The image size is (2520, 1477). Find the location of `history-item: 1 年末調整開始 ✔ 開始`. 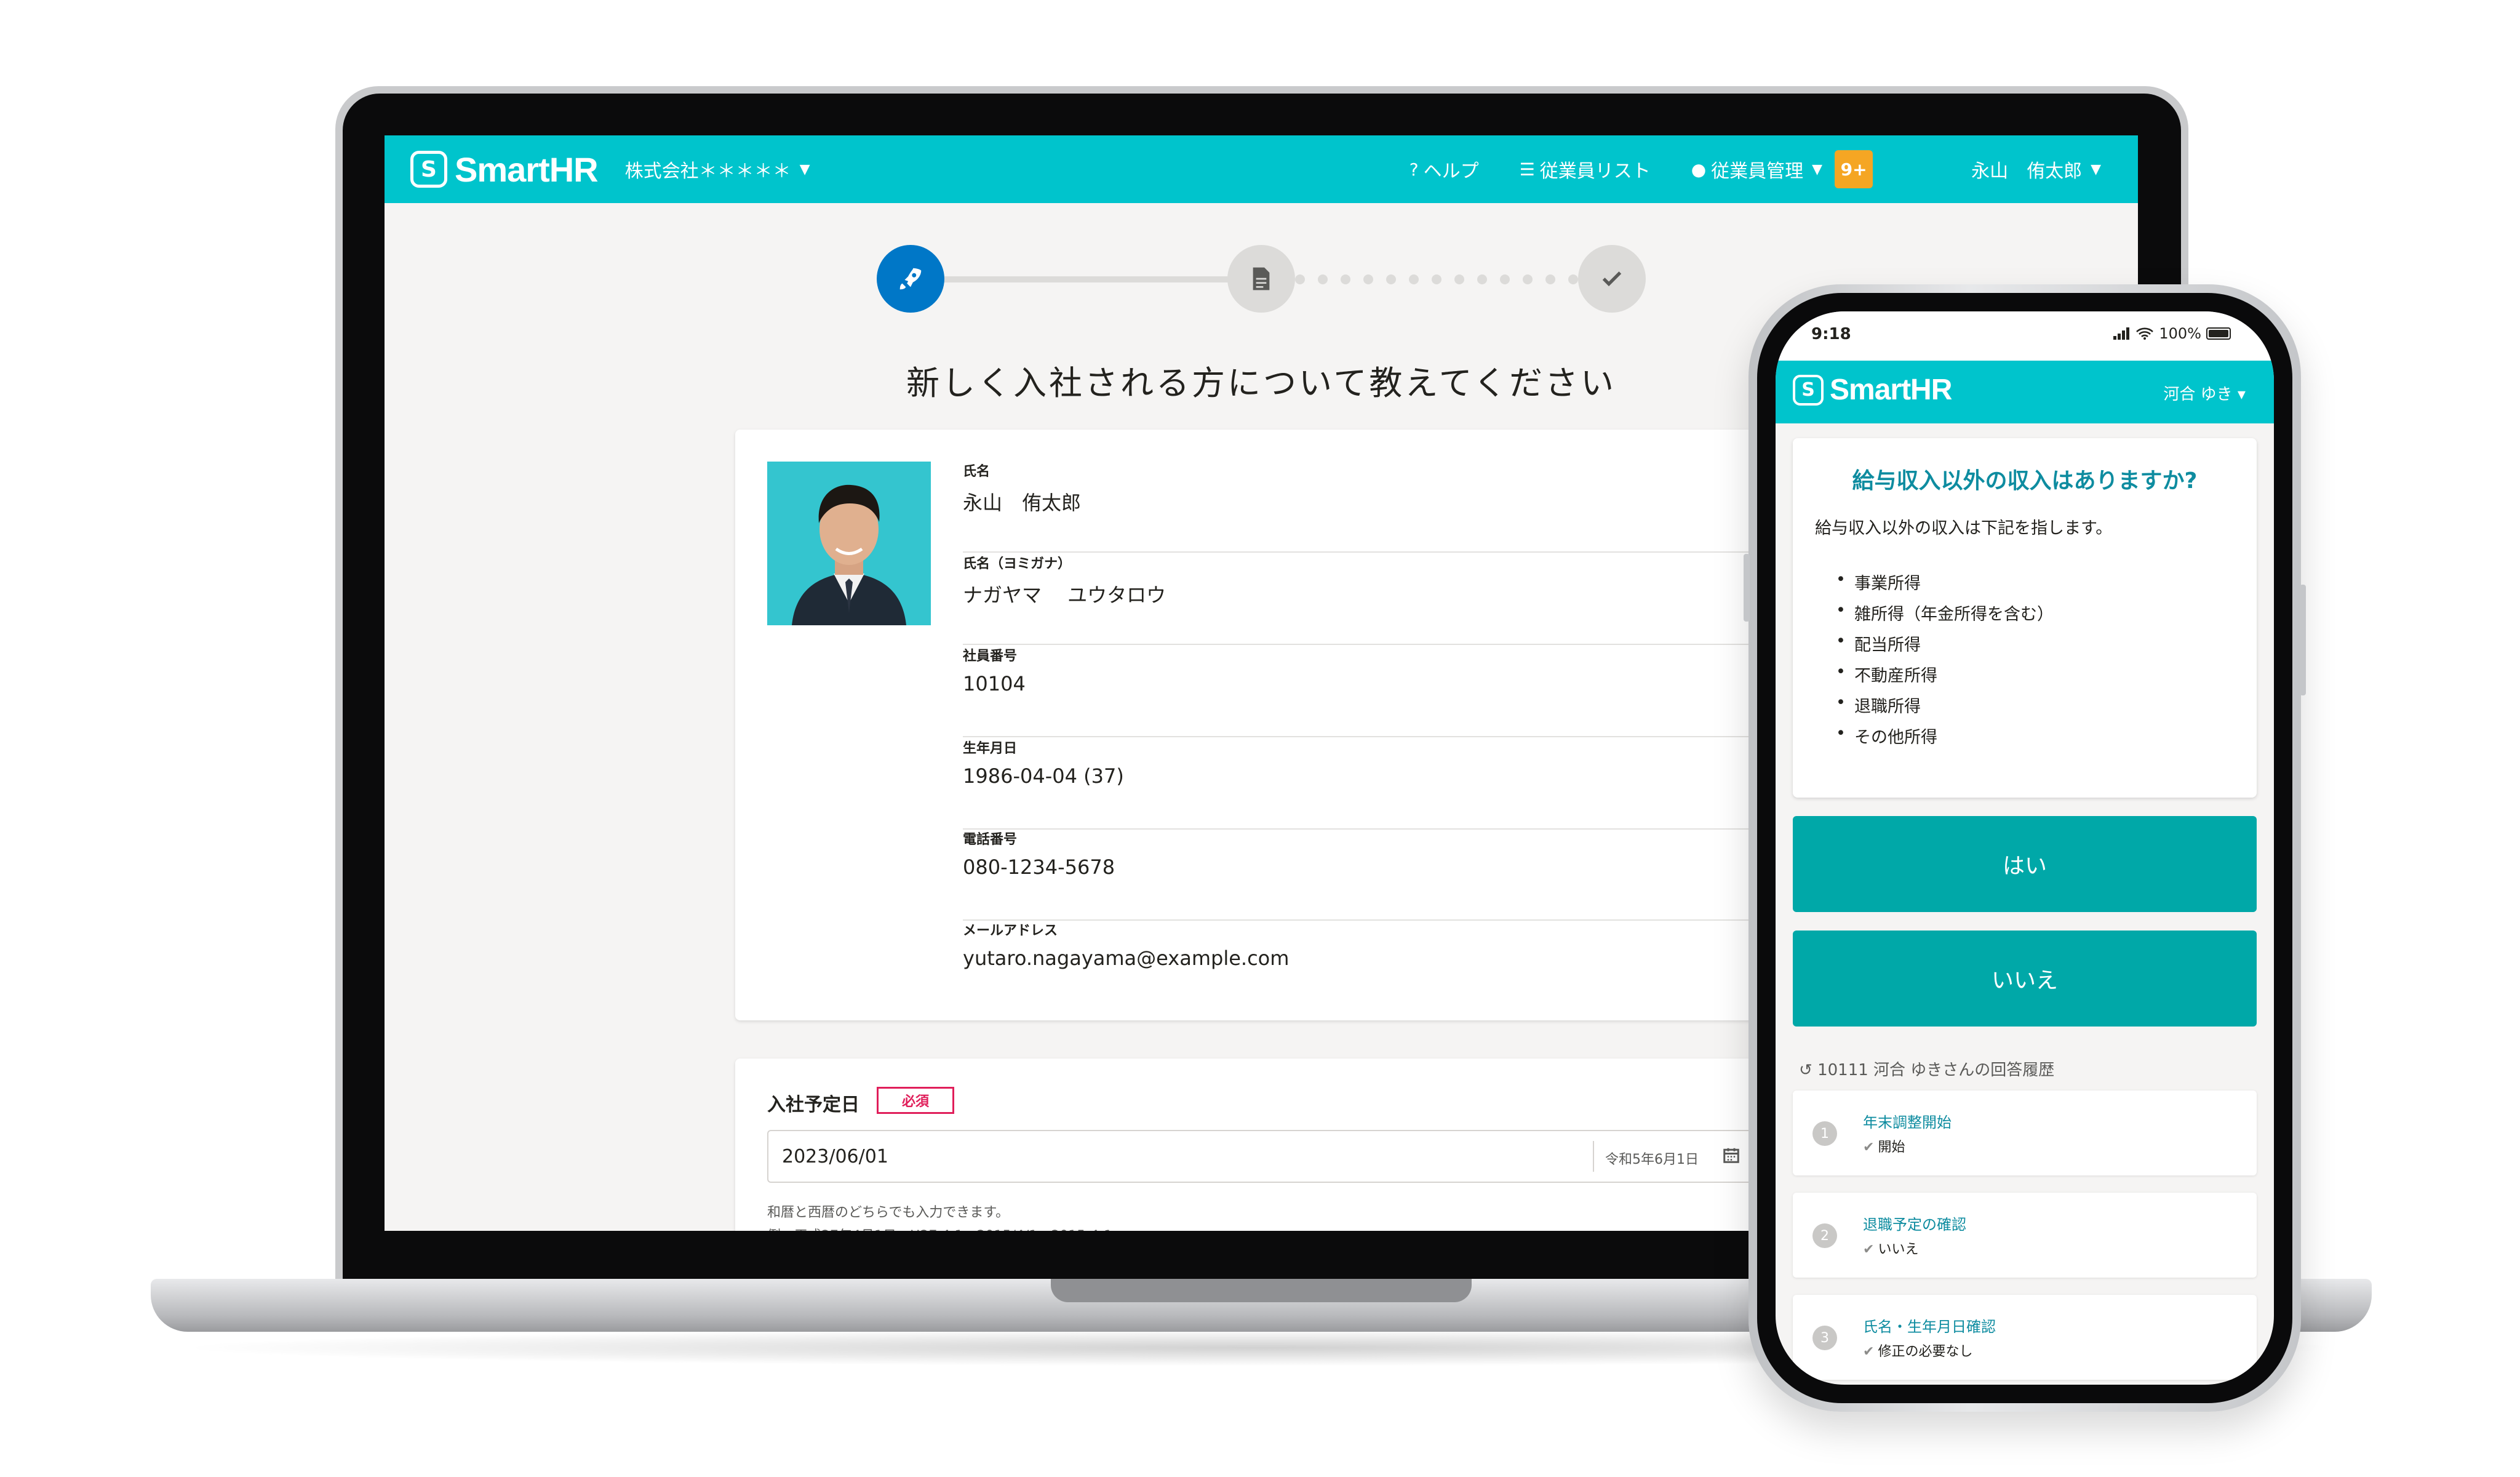

history-item: 1 年末調整開始 ✔ 開始 is located at coordinates (2025, 1133).